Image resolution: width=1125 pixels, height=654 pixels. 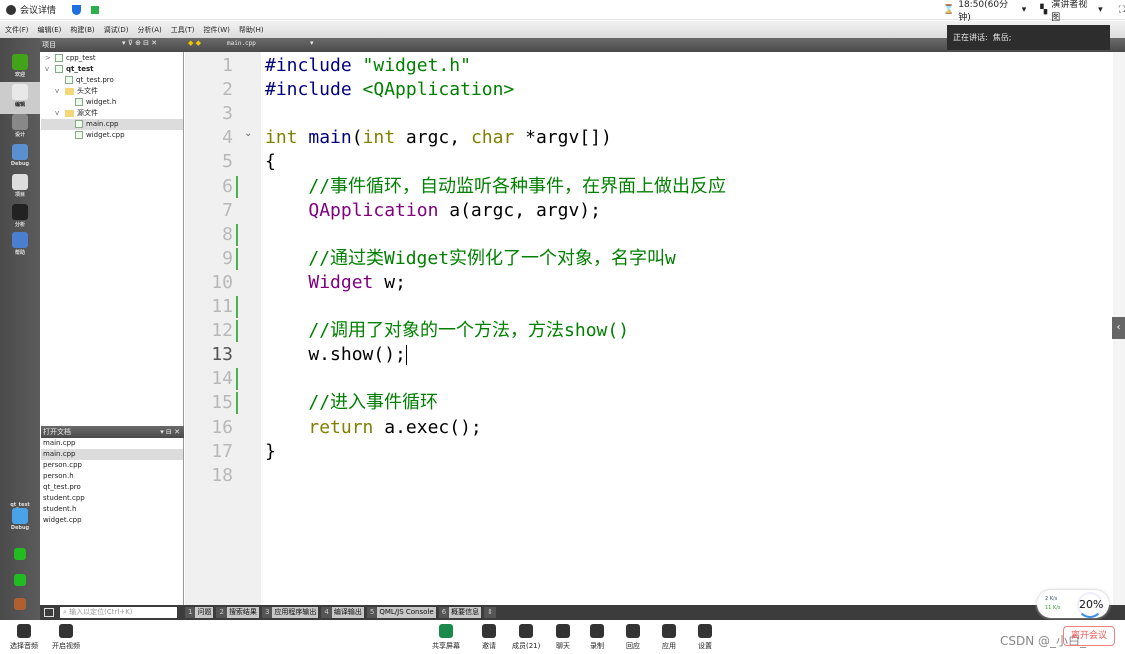 What do you see at coordinates (20, 554) in the screenshot?
I see `run-icon` at bounding box center [20, 554].